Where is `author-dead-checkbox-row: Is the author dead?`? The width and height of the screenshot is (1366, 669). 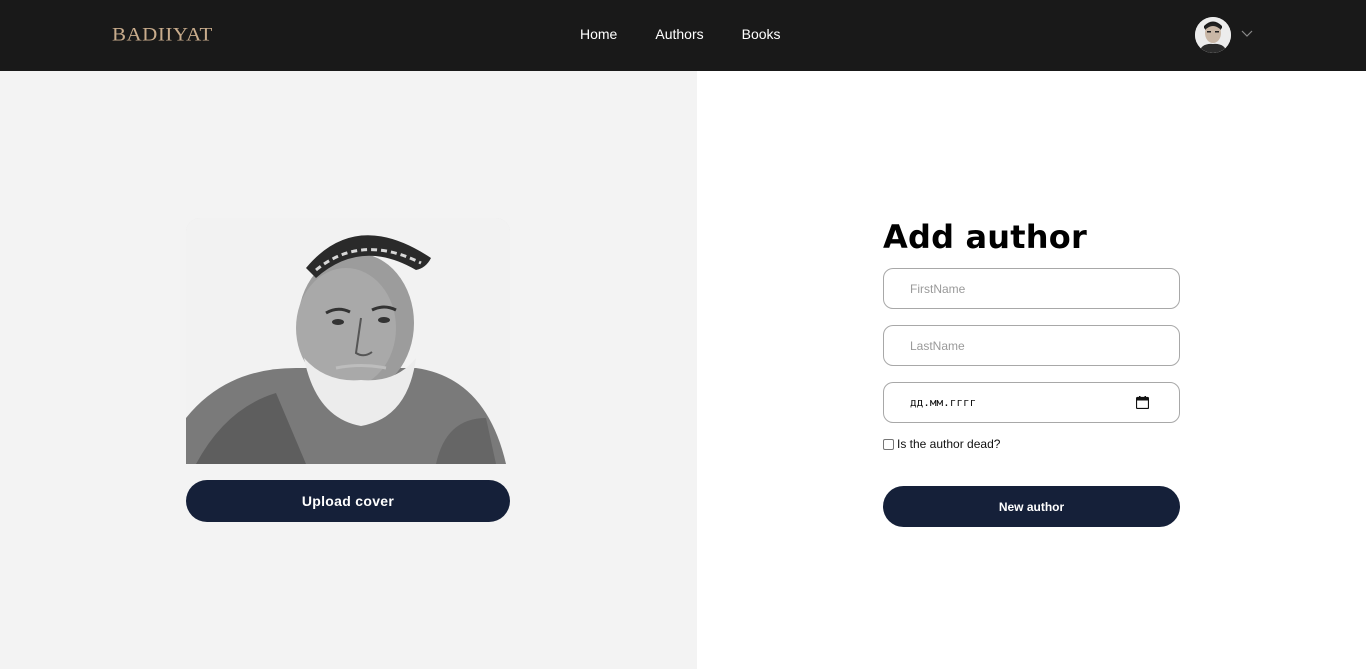 author-dead-checkbox-row: Is the author dead? is located at coordinates (941, 444).